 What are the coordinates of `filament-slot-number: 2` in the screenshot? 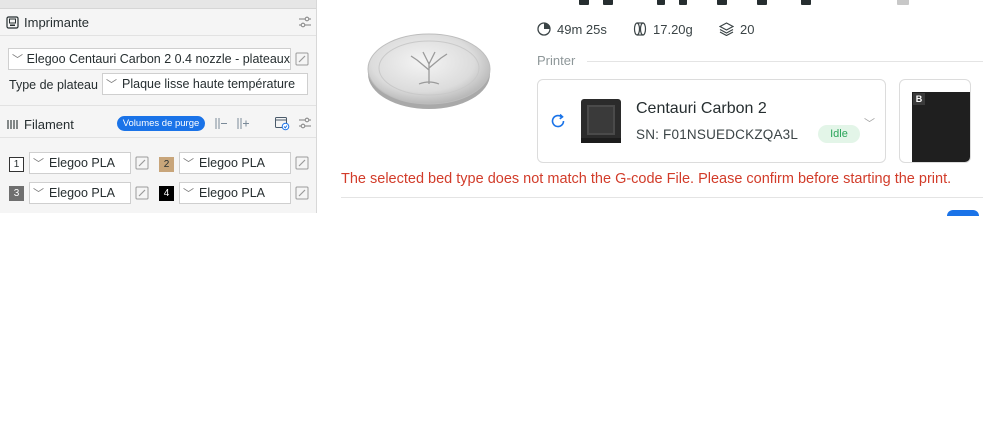 It's located at (166, 164).